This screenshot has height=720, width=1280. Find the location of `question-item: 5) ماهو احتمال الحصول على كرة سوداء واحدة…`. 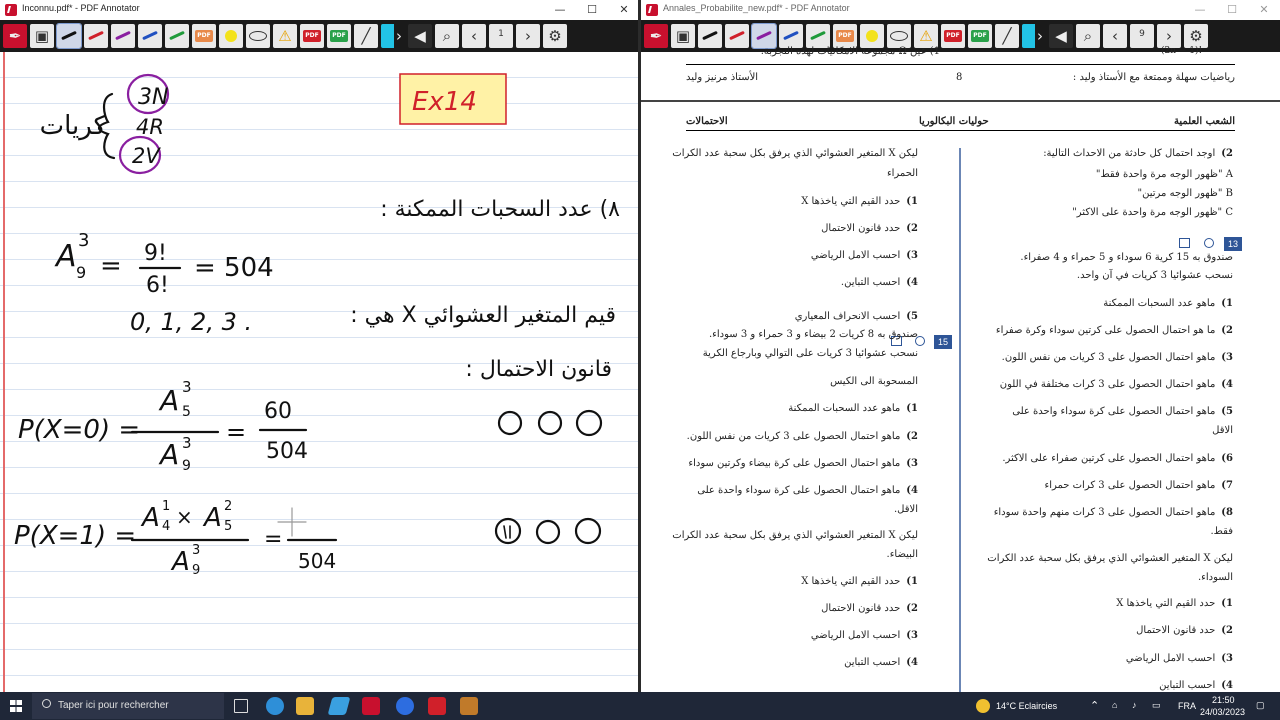

question-item: 5) ماهو احتمال الحصول على كرة سوداء واحدة… is located at coordinates (1122, 411).